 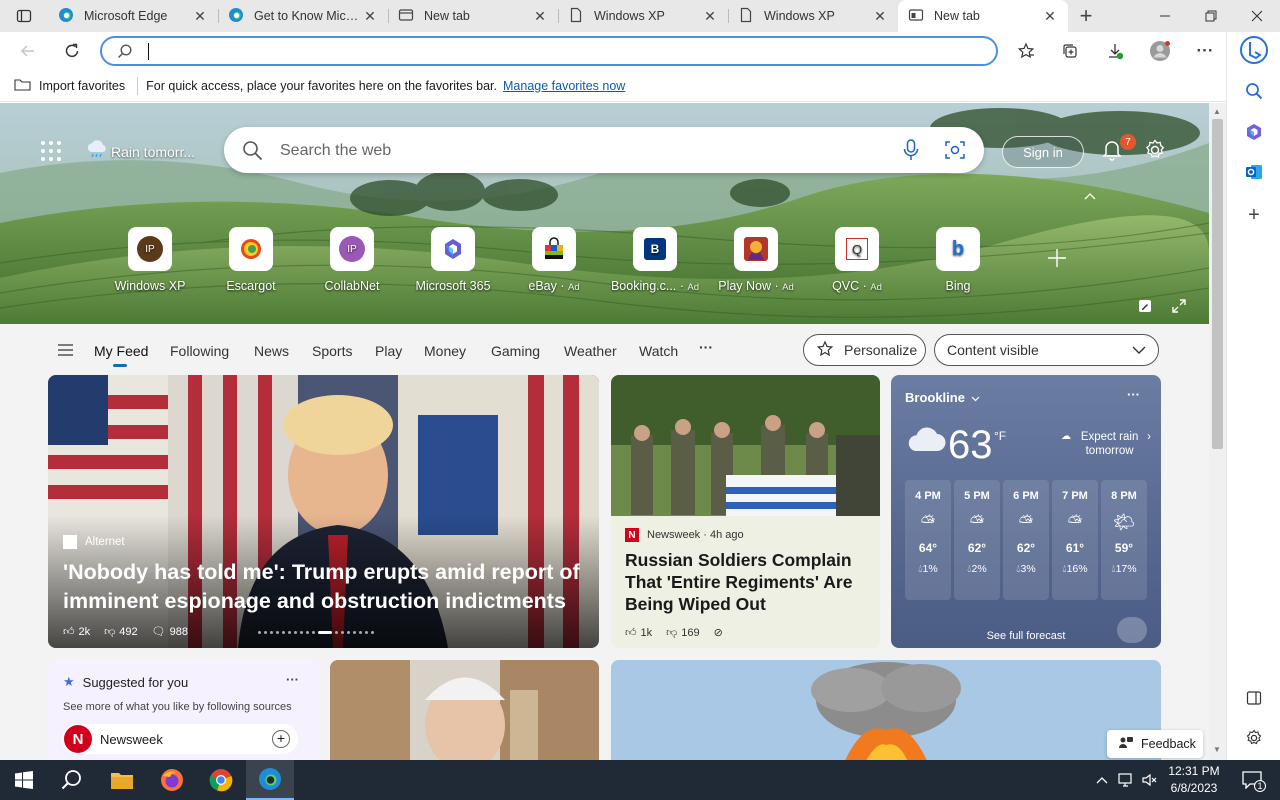 I want to click on tab-new-tab-active: New tab ✕, so click(x=983, y=16).